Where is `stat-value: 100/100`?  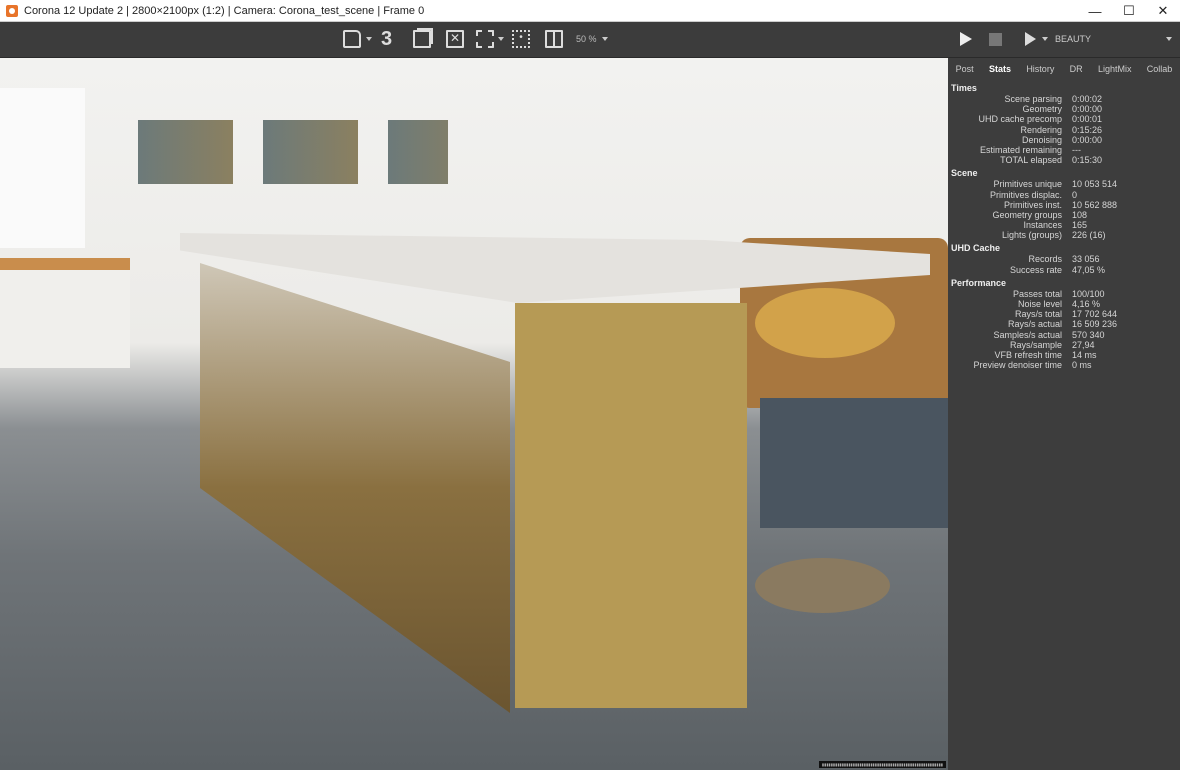 stat-value: 100/100 is located at coordinates (1088, 293).